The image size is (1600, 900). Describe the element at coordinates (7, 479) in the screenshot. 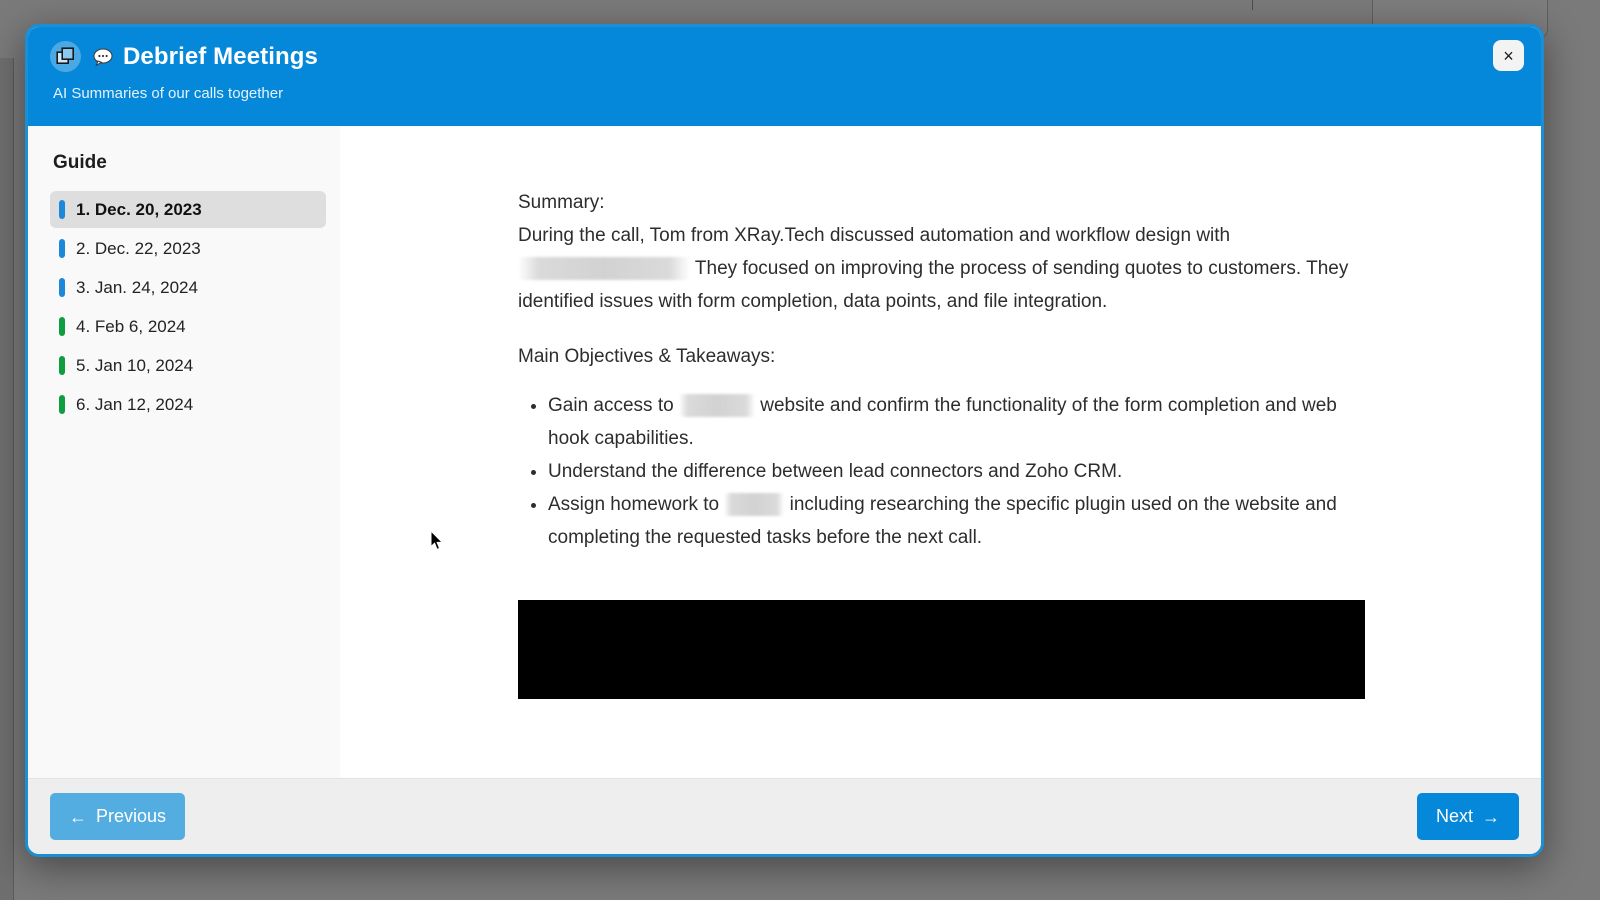

I see `background-left-edge` at that location.